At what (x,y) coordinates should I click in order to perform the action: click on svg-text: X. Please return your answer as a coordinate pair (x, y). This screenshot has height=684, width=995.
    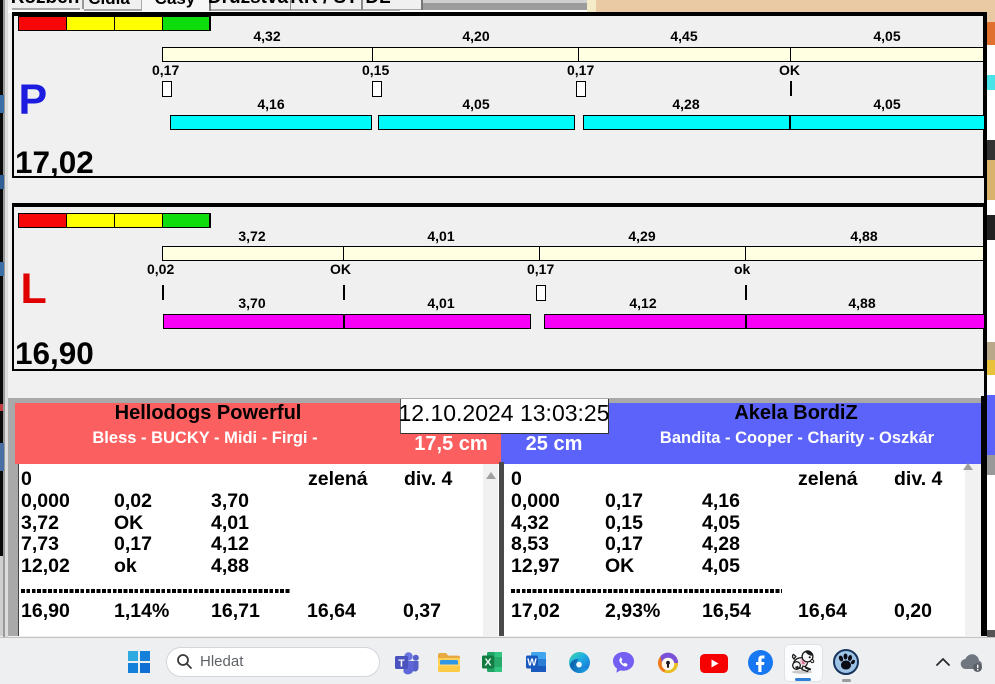
    Looking at the image, I should click on (487, 663).